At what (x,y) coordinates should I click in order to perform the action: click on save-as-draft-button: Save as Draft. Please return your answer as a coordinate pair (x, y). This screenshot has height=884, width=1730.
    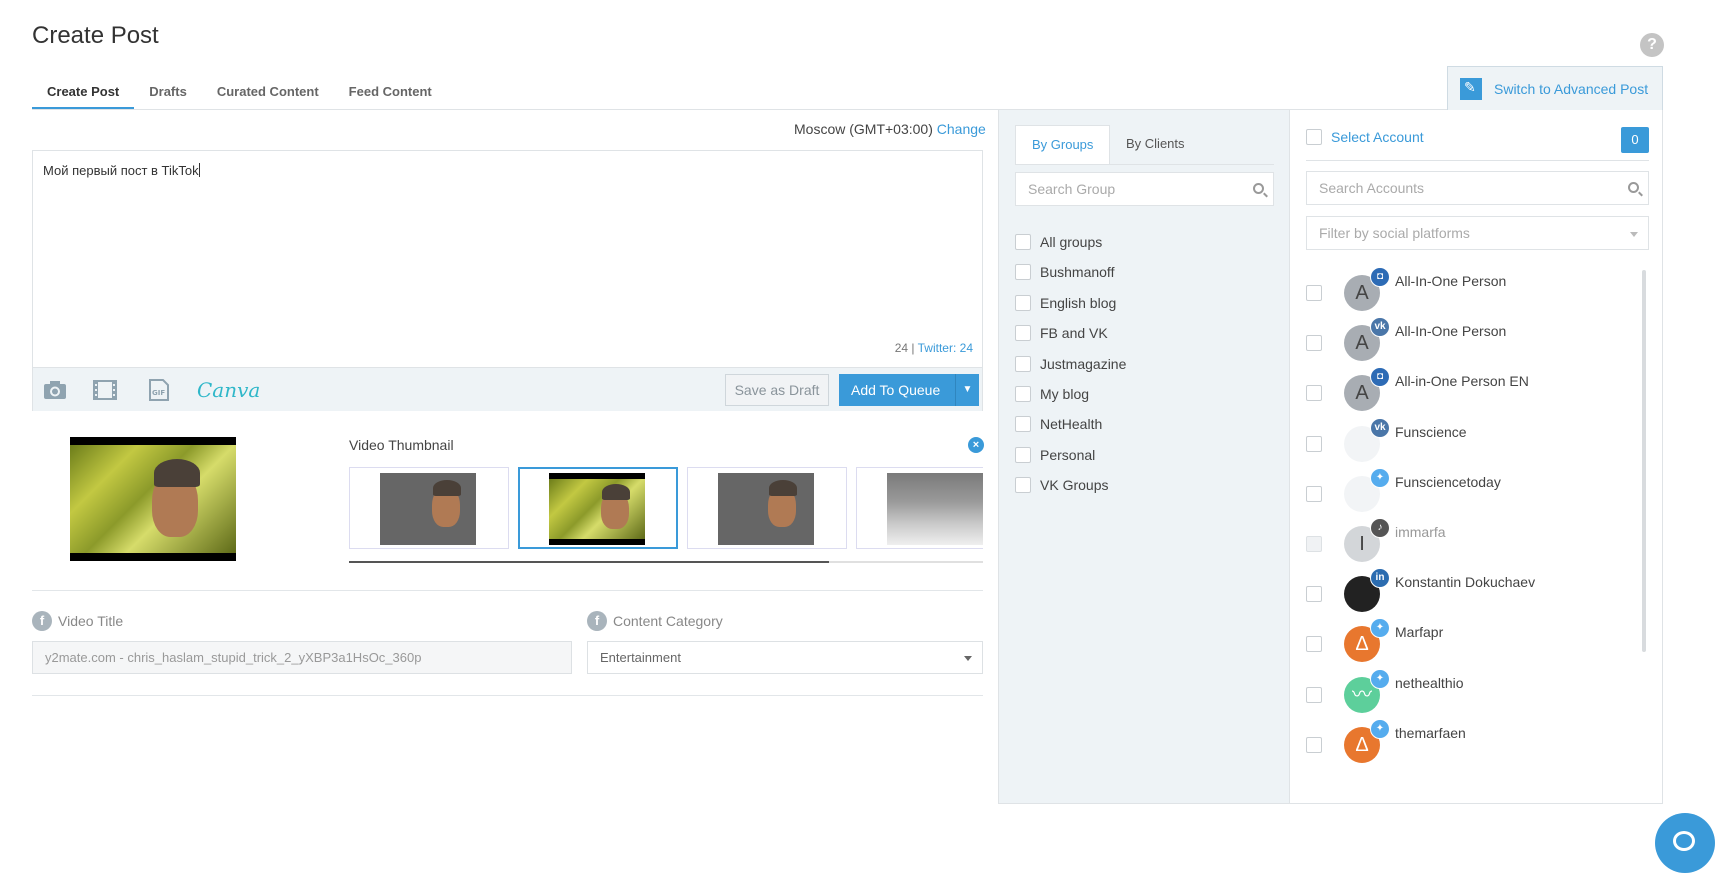
    Looking at the image, I should click on (777, 390).